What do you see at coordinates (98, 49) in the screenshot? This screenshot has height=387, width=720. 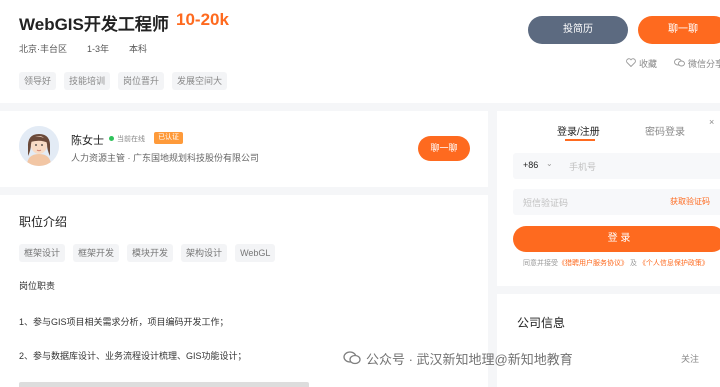 I see `job-experience: 1-3年` at bounding box center [98, 49].